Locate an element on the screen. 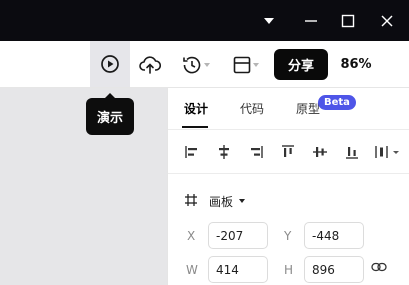 The width and height of the screenshot is (409, 285). minimize-button is located at coordinates (311, 20).